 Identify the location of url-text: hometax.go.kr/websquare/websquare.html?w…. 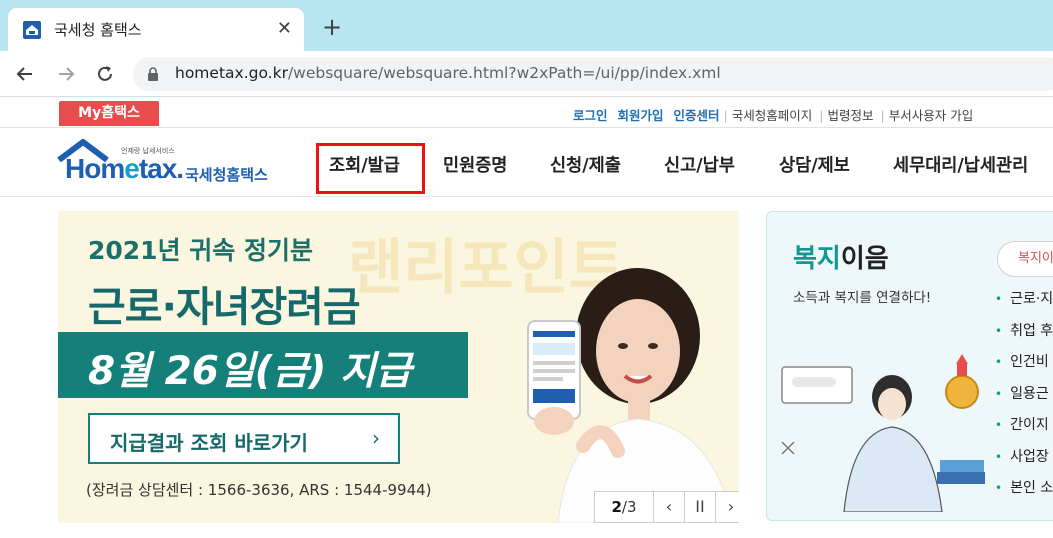
(448, 73).